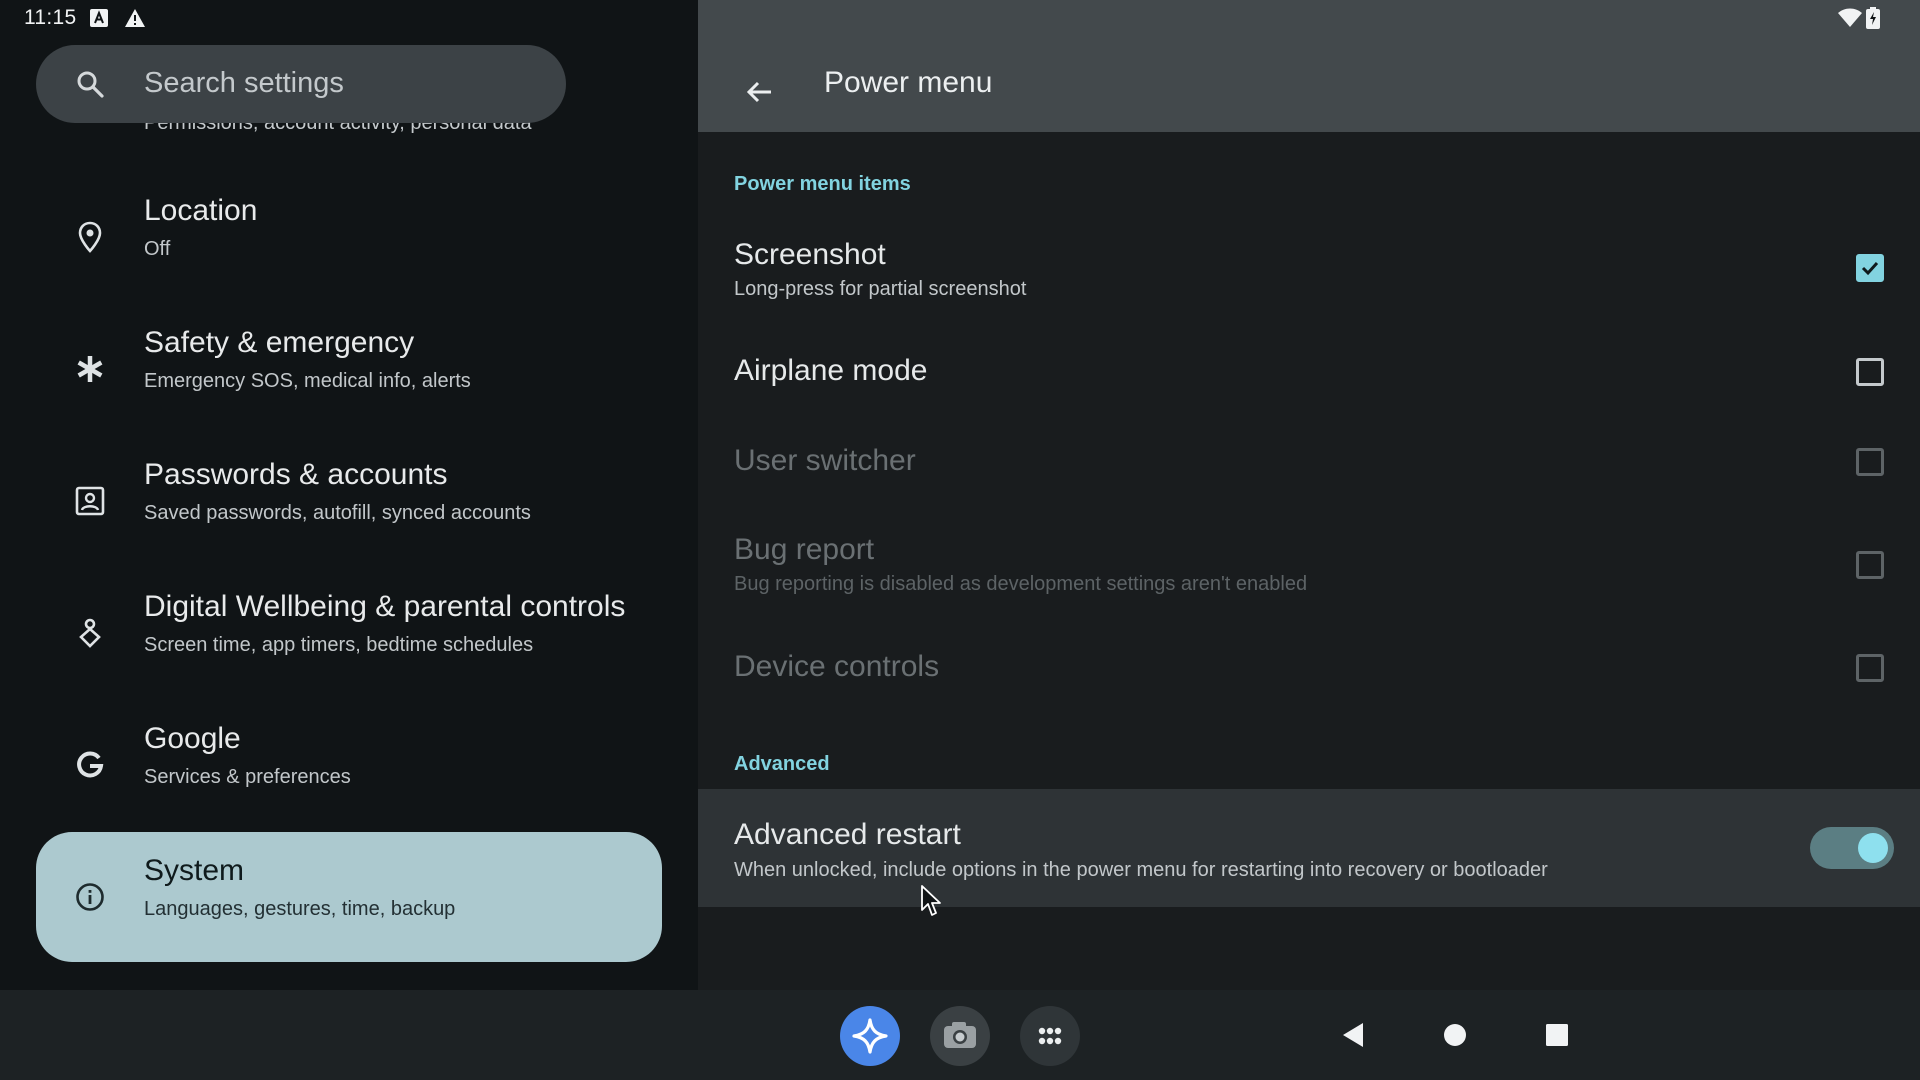  Describe the element at coordinates (90, 765) in the screenshot. I see `google-g-icon` at that location.